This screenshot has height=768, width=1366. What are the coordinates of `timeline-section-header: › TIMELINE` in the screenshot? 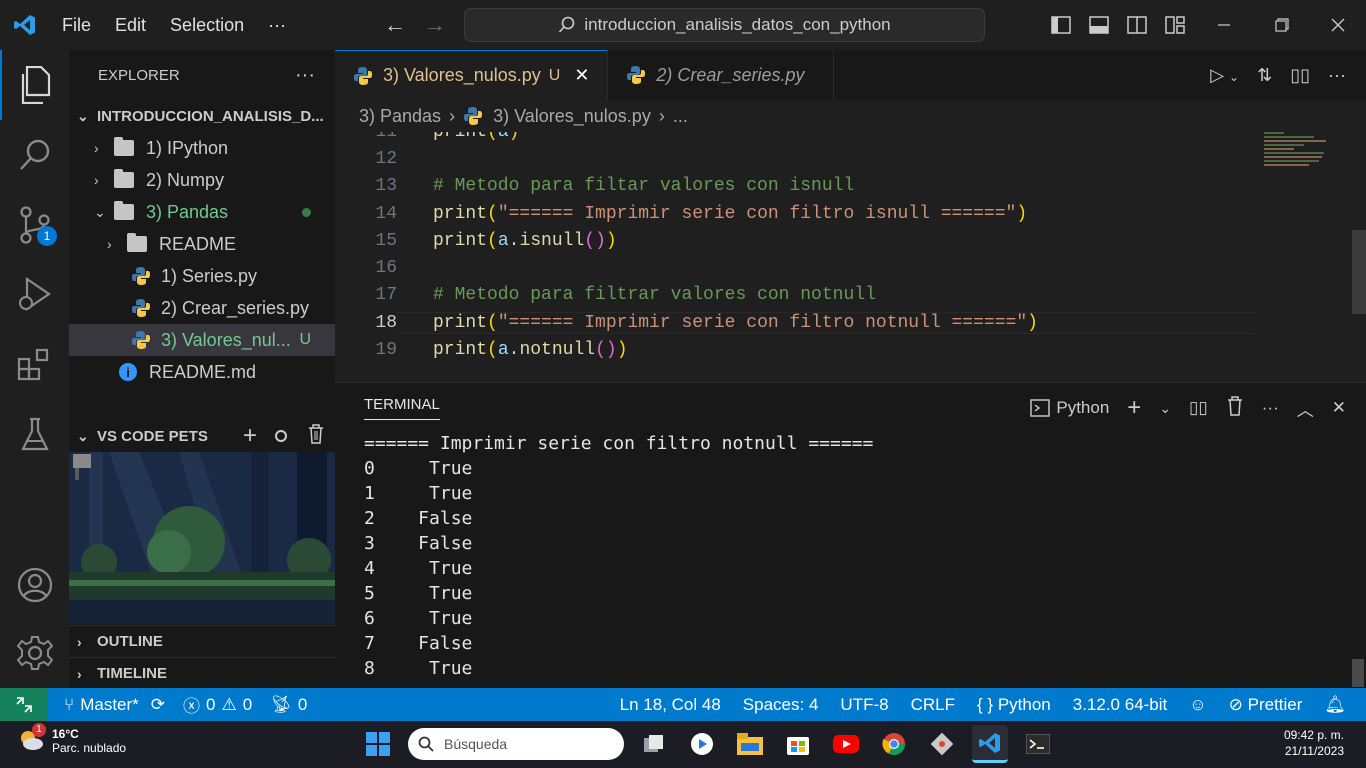 It's located at (202, 673).